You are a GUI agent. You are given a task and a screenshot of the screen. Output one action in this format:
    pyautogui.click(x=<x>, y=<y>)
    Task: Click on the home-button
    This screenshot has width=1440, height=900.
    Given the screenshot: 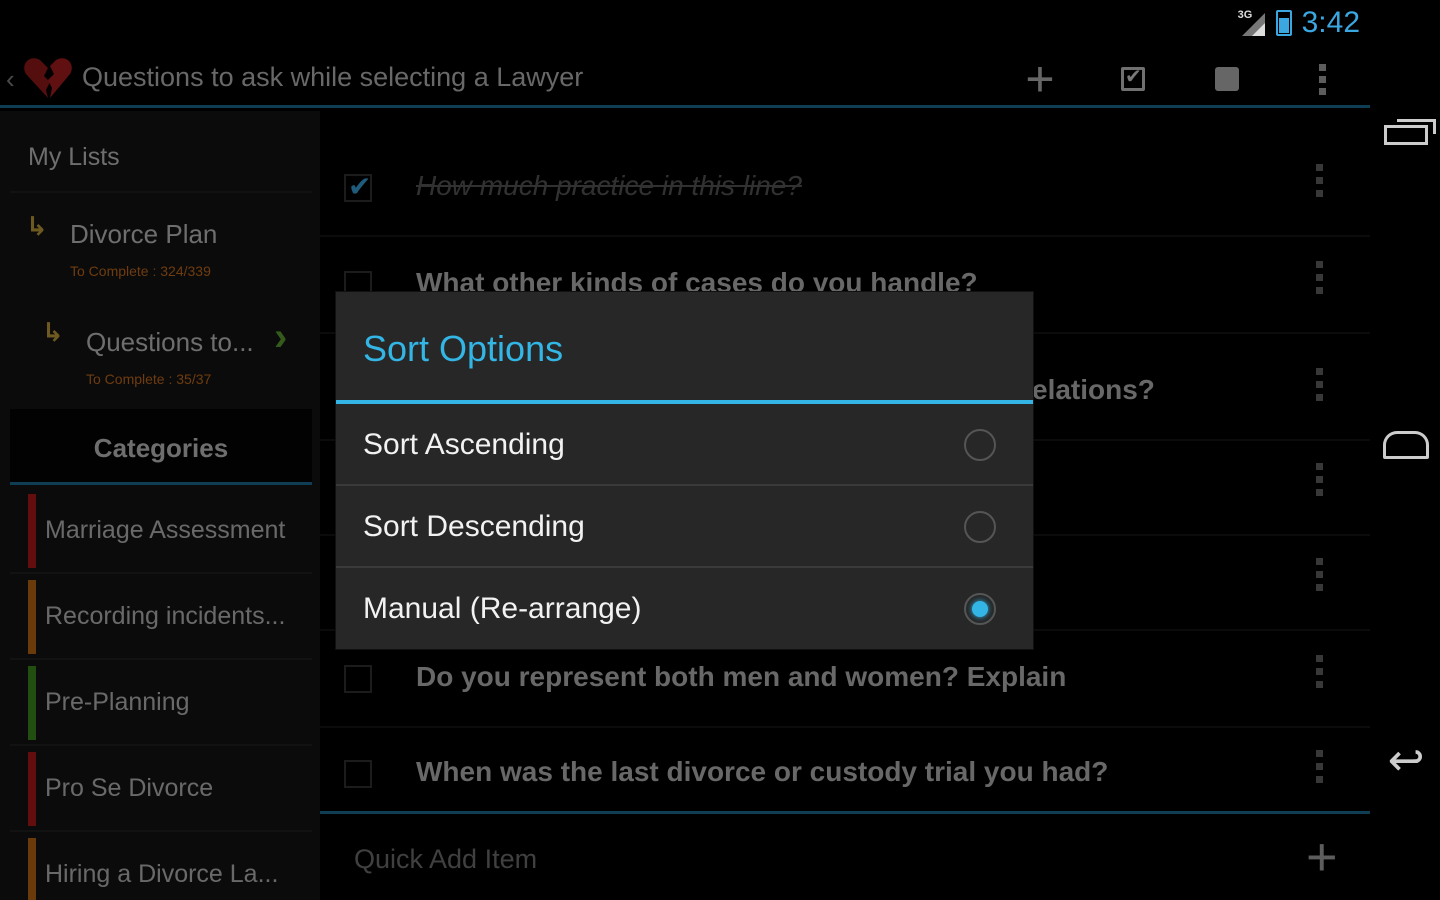 What is the action you would take?
    pyautogui.click(x=1406, y=445)
    